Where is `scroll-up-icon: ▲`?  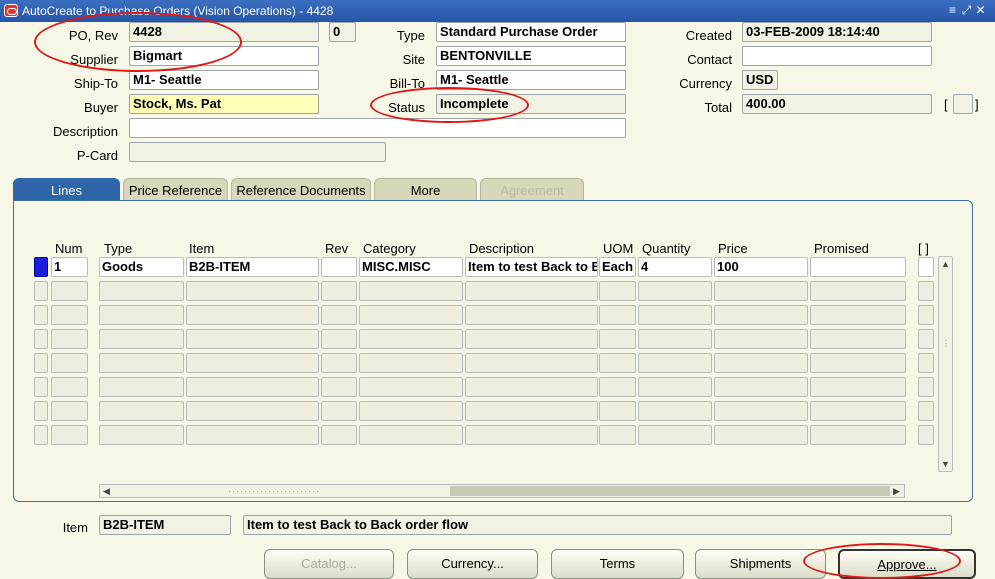 scroll-up-icon: ▲ is located at coordinates (945, 264).